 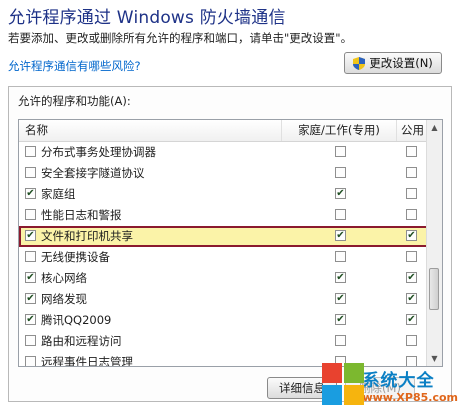 I want to click on windows-logo-icon, so click(x=343, y=385).